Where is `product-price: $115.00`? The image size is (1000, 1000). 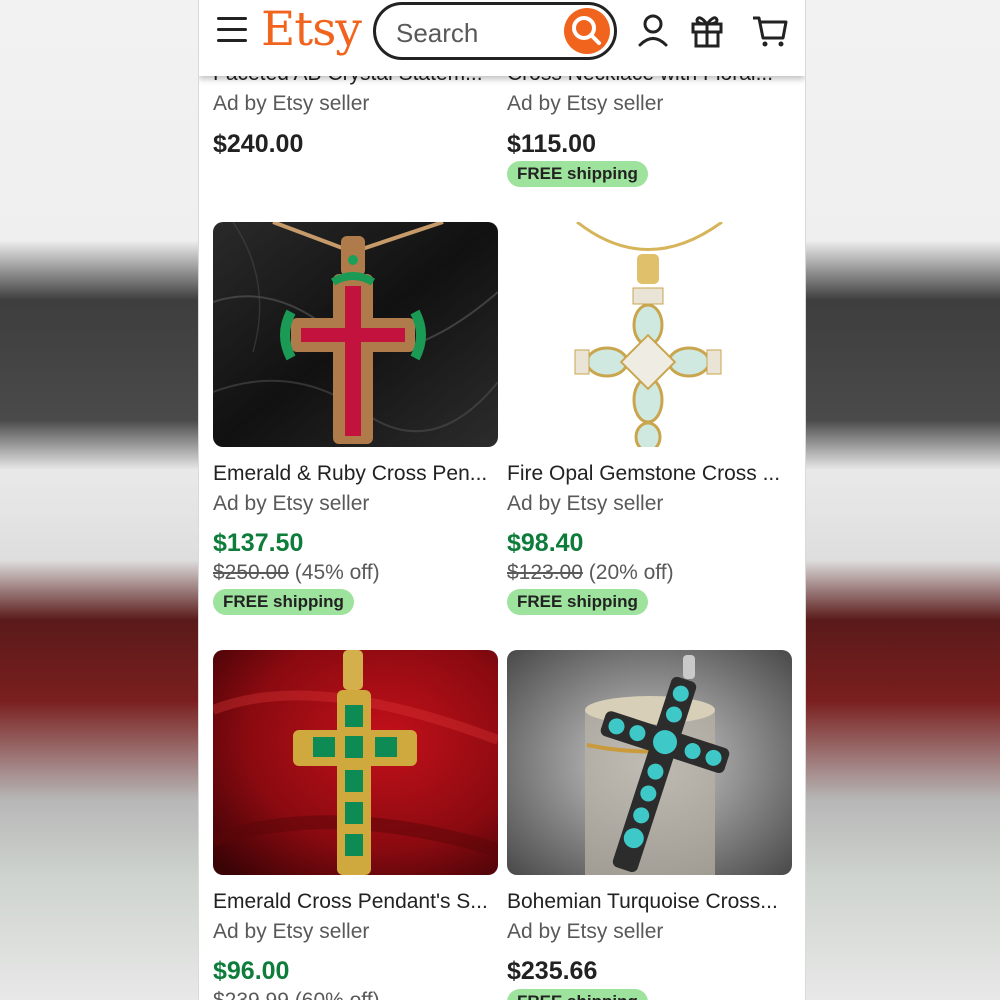 product-price: $115.00 is located at coordinates (551, 144).